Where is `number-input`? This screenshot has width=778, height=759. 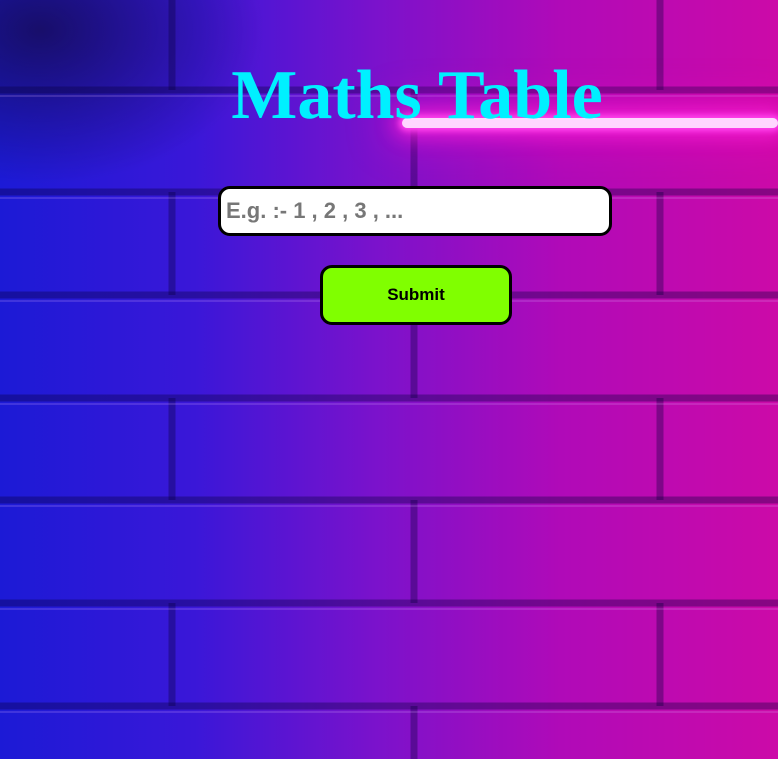 number-input is located at coordinates (415, 211).